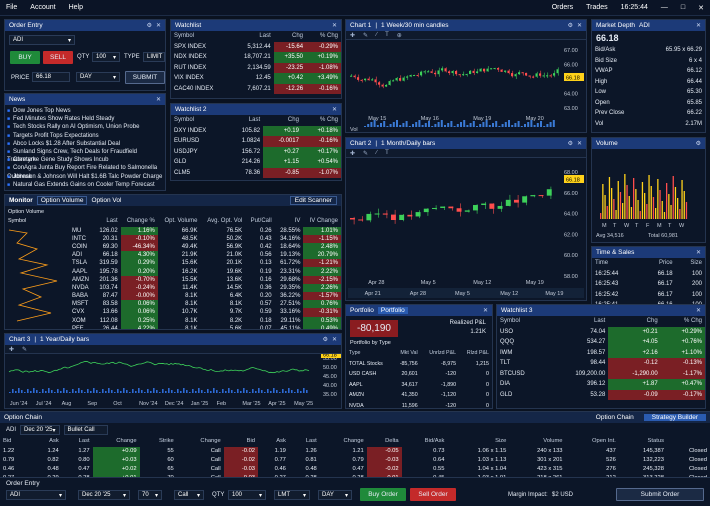 This screenshot has width=710, height=506. I want to click on table-row: 16:25:42 66.17 100, so click(648, 295).